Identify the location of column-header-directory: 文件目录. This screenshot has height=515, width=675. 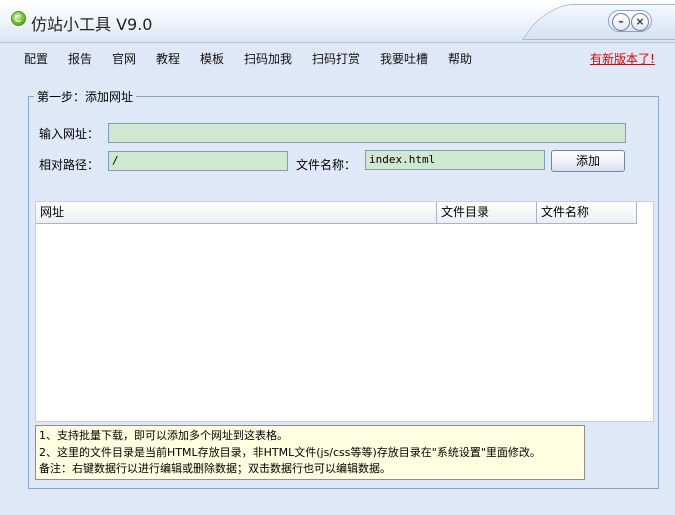
(487, 212).